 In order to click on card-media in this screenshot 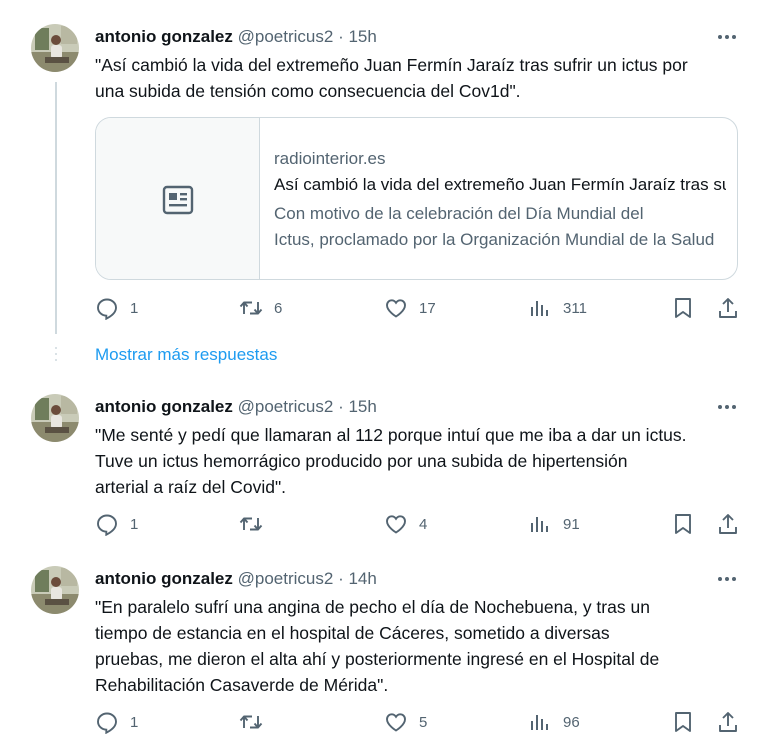, I will do `click(178, 198)`.